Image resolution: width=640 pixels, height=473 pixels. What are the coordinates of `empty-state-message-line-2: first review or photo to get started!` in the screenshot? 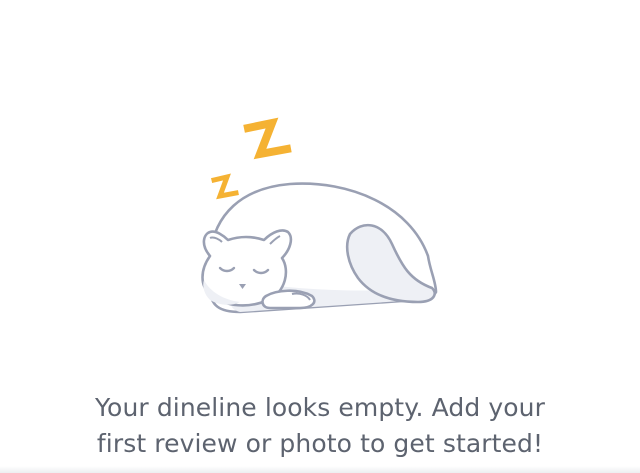 It's located at (320, 443).